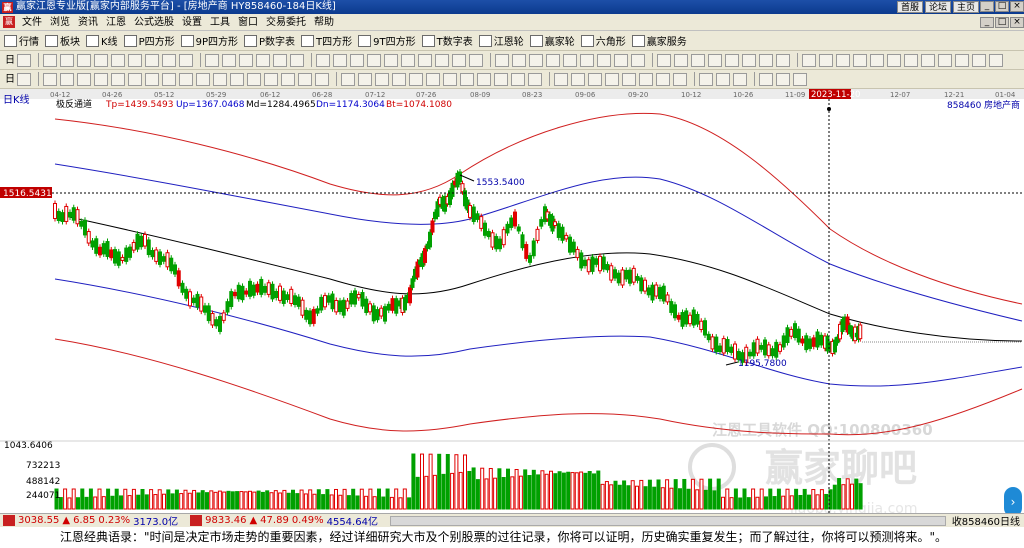 The image size is (1024, 548). I want to click on draw-tool-12-icon, so click(229, 60).